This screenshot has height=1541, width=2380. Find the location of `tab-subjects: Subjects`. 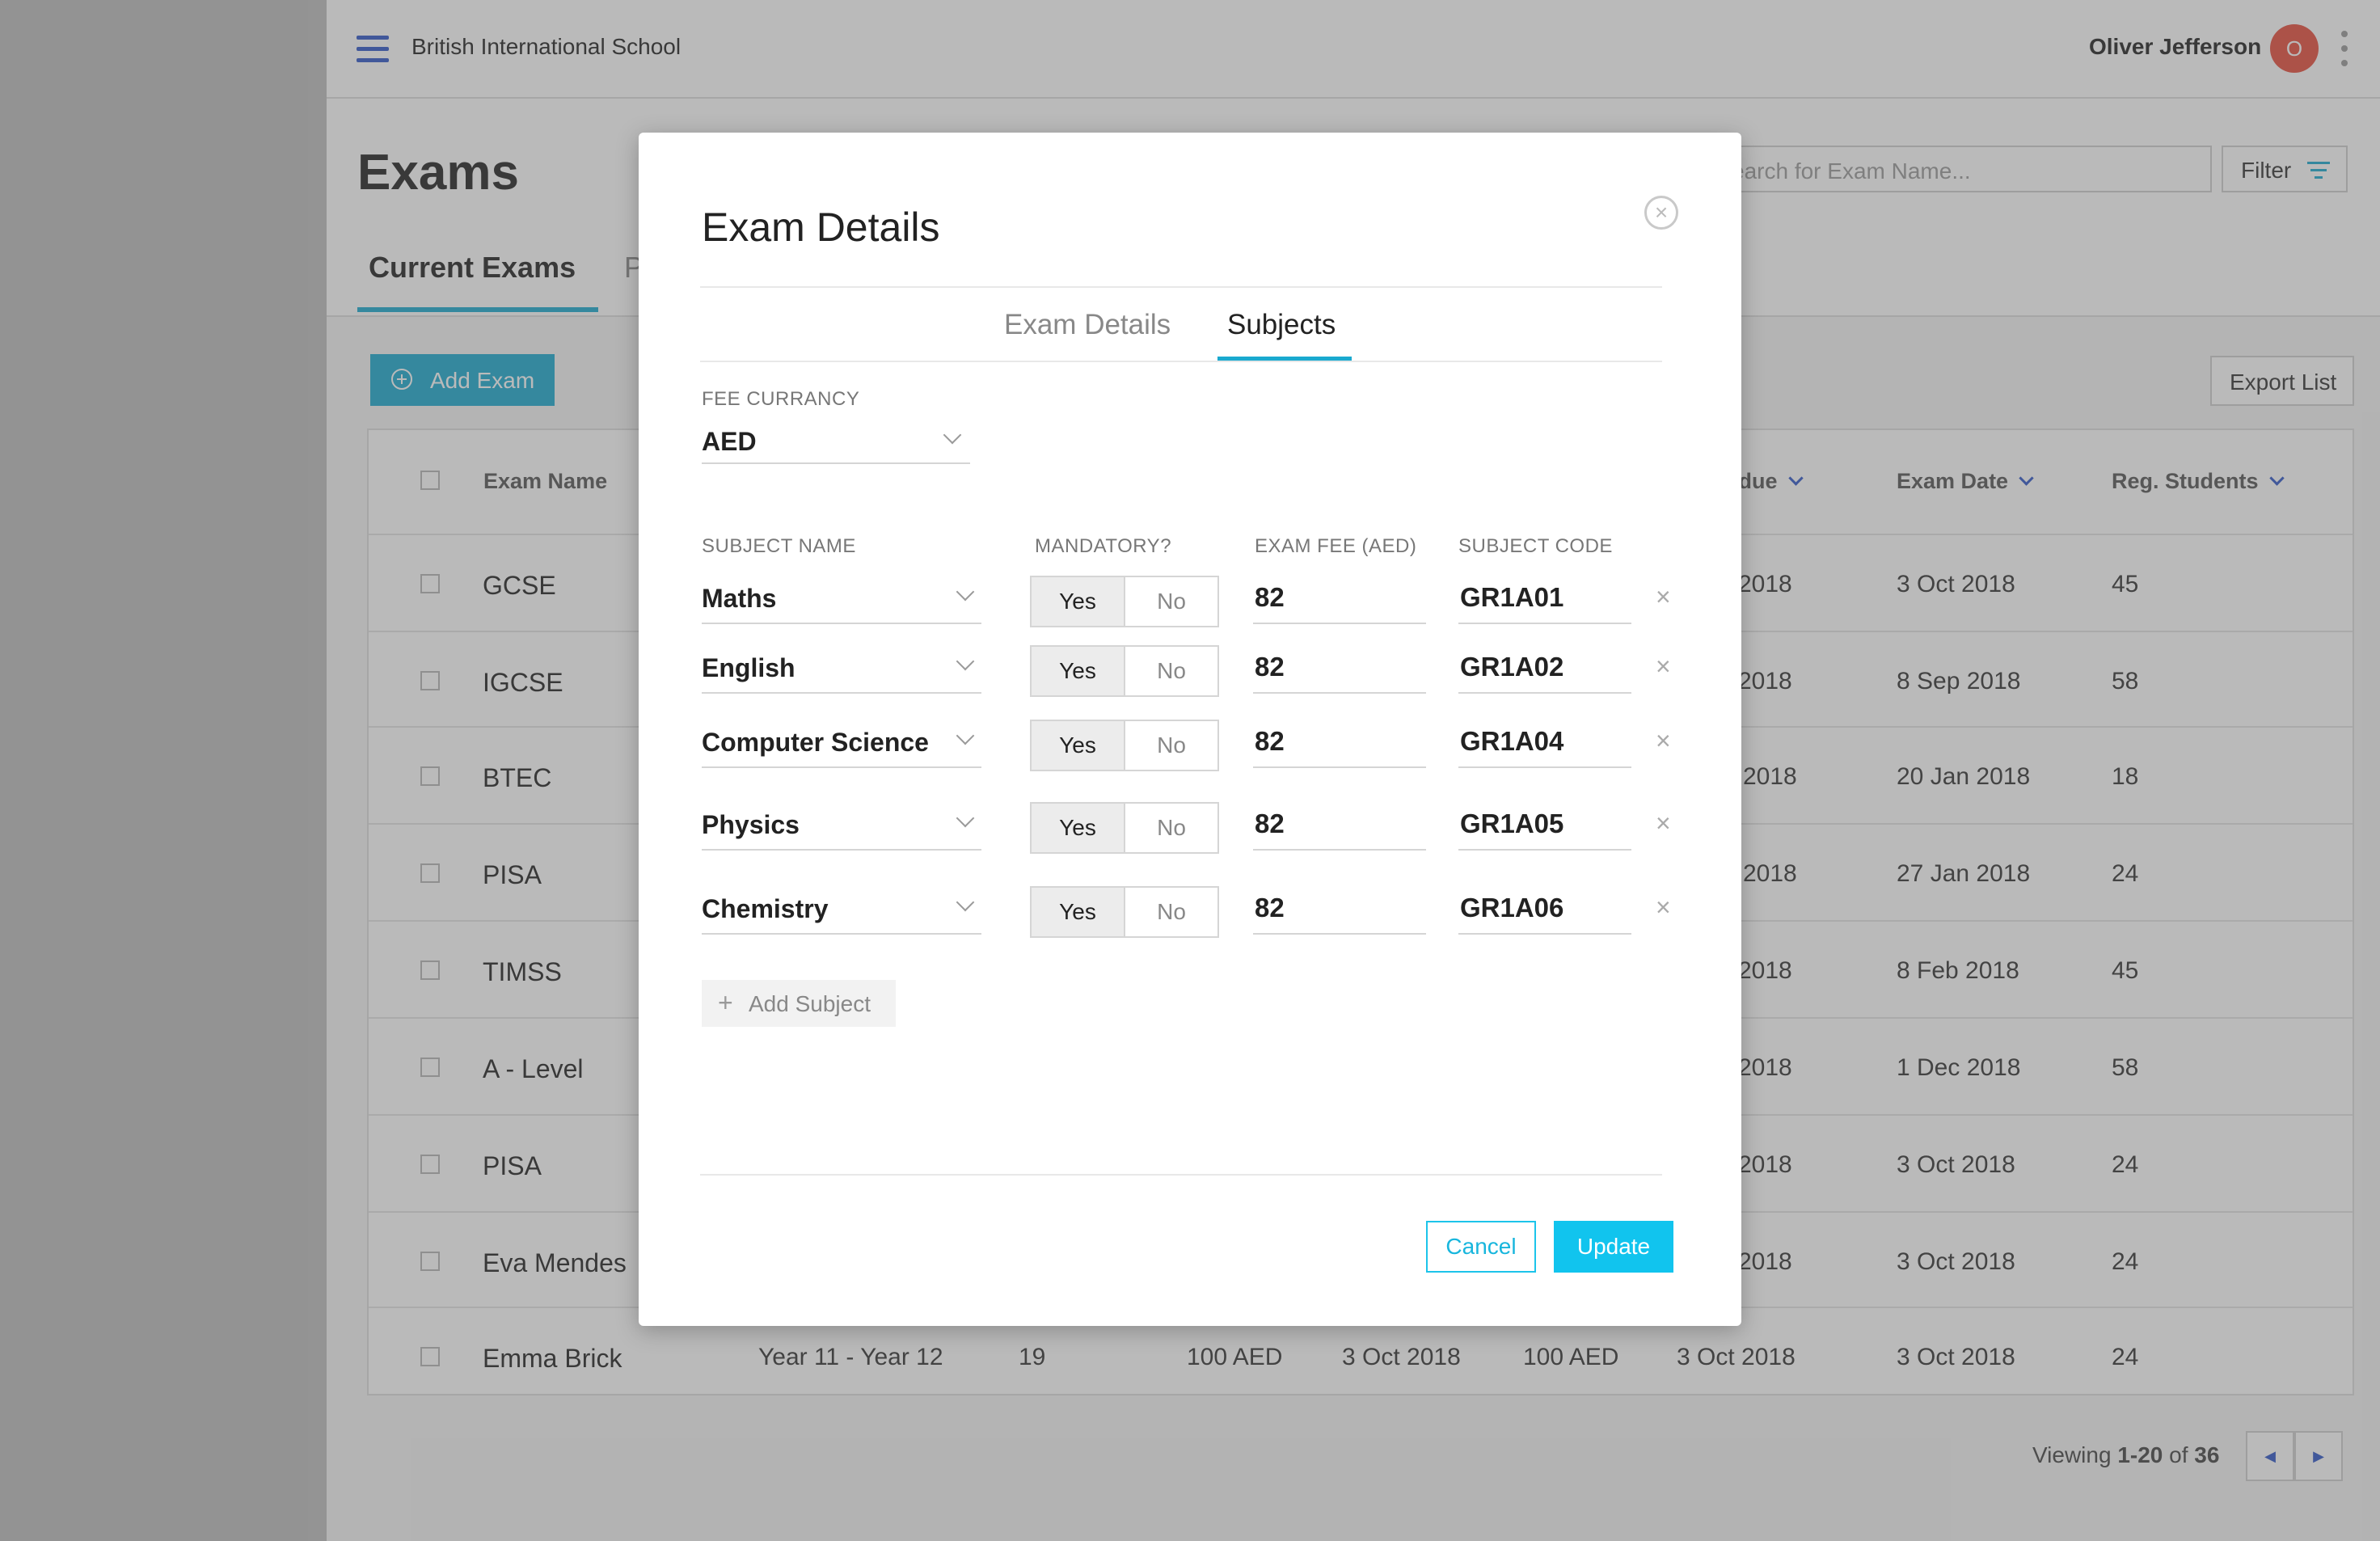

tab-subjects: Subjects is located at coordinates (1281, 325).